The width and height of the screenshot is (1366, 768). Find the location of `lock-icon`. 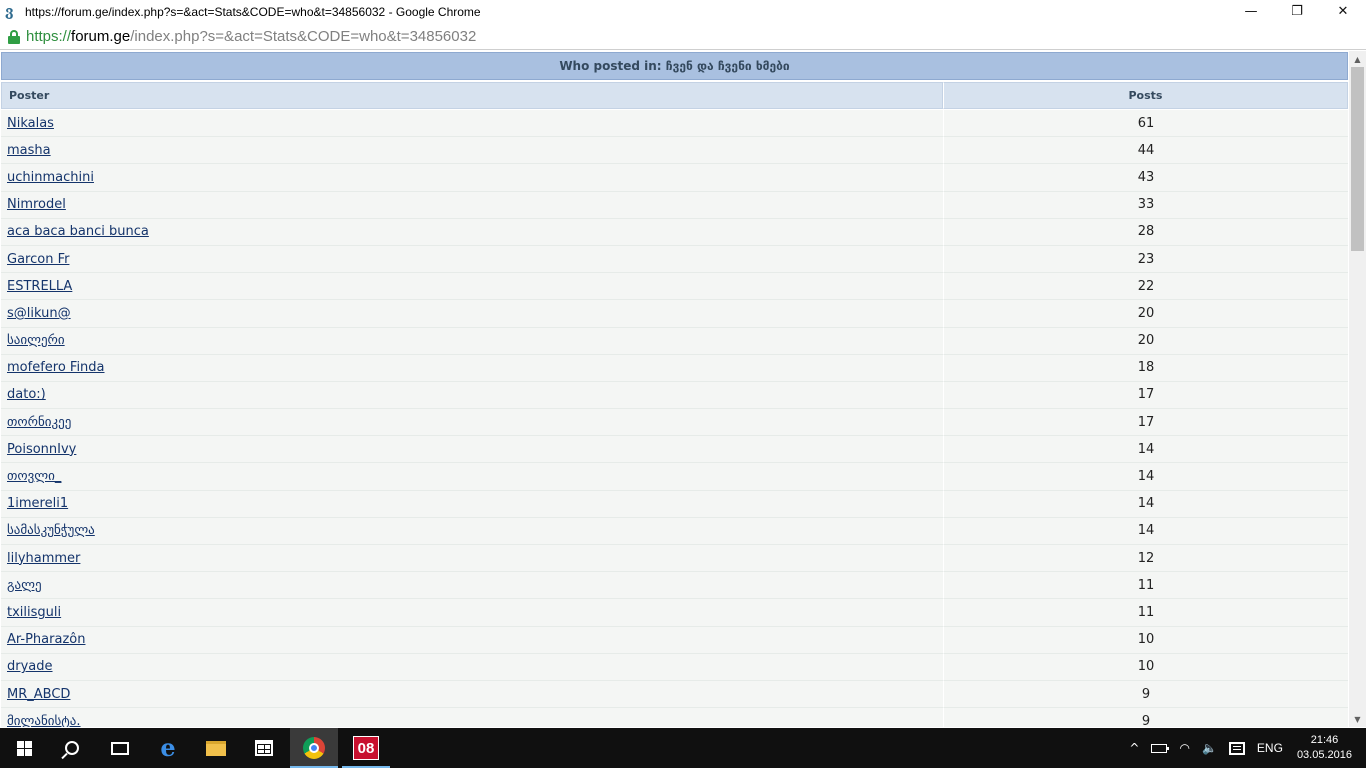

lock-icon is located at coordinates (14, 36).